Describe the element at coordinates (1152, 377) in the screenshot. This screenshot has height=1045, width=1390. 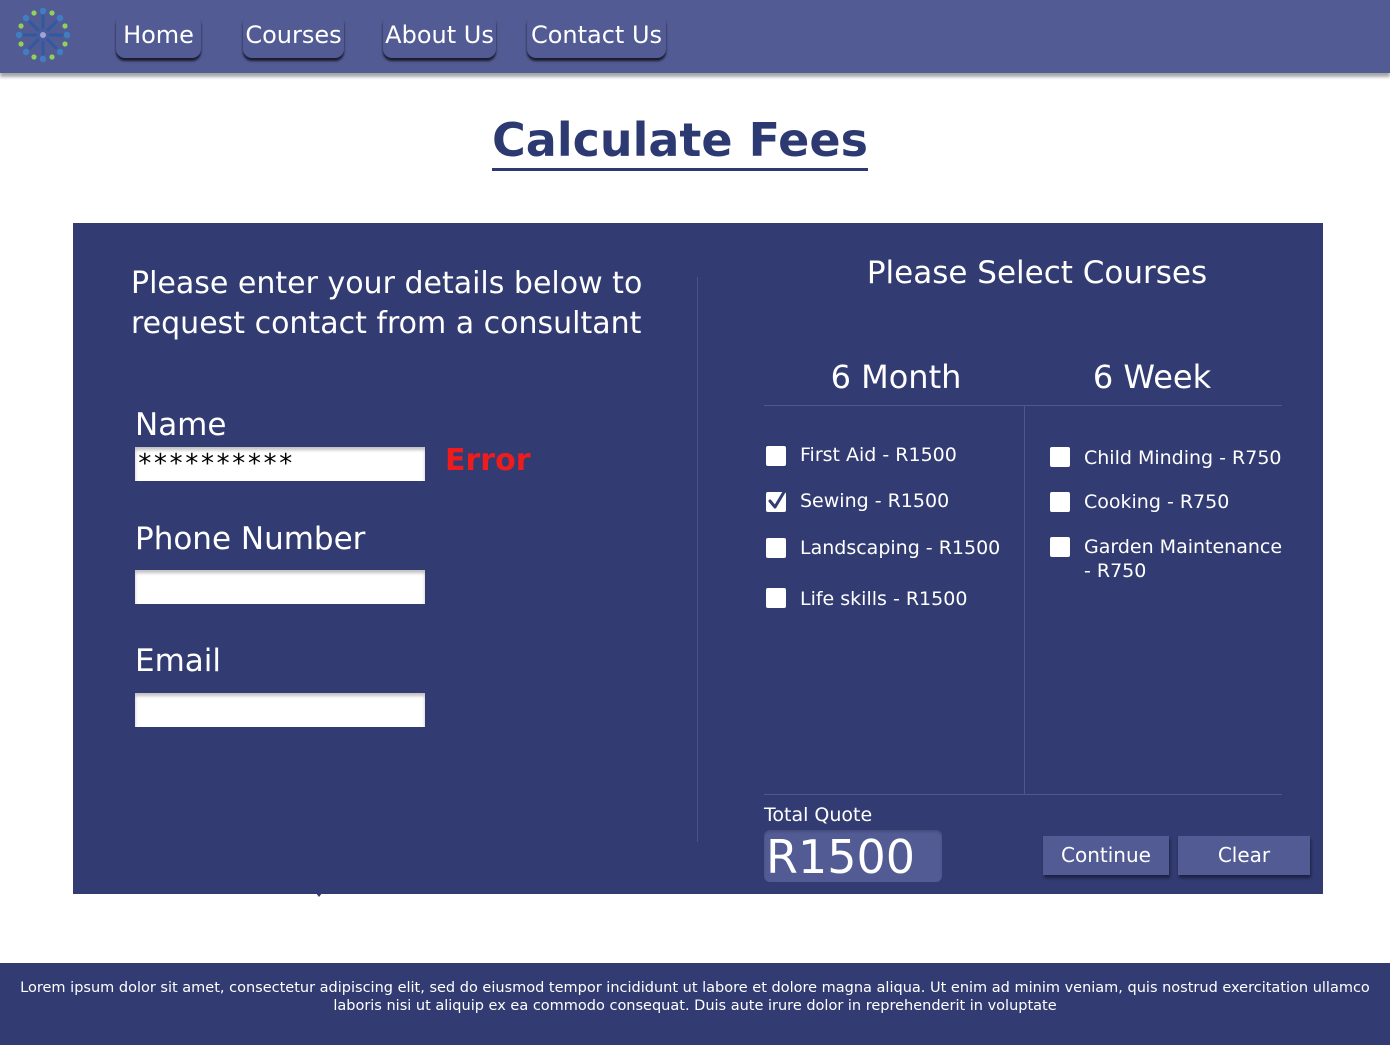
I see `six-week-heading: 6 Week` at that location.